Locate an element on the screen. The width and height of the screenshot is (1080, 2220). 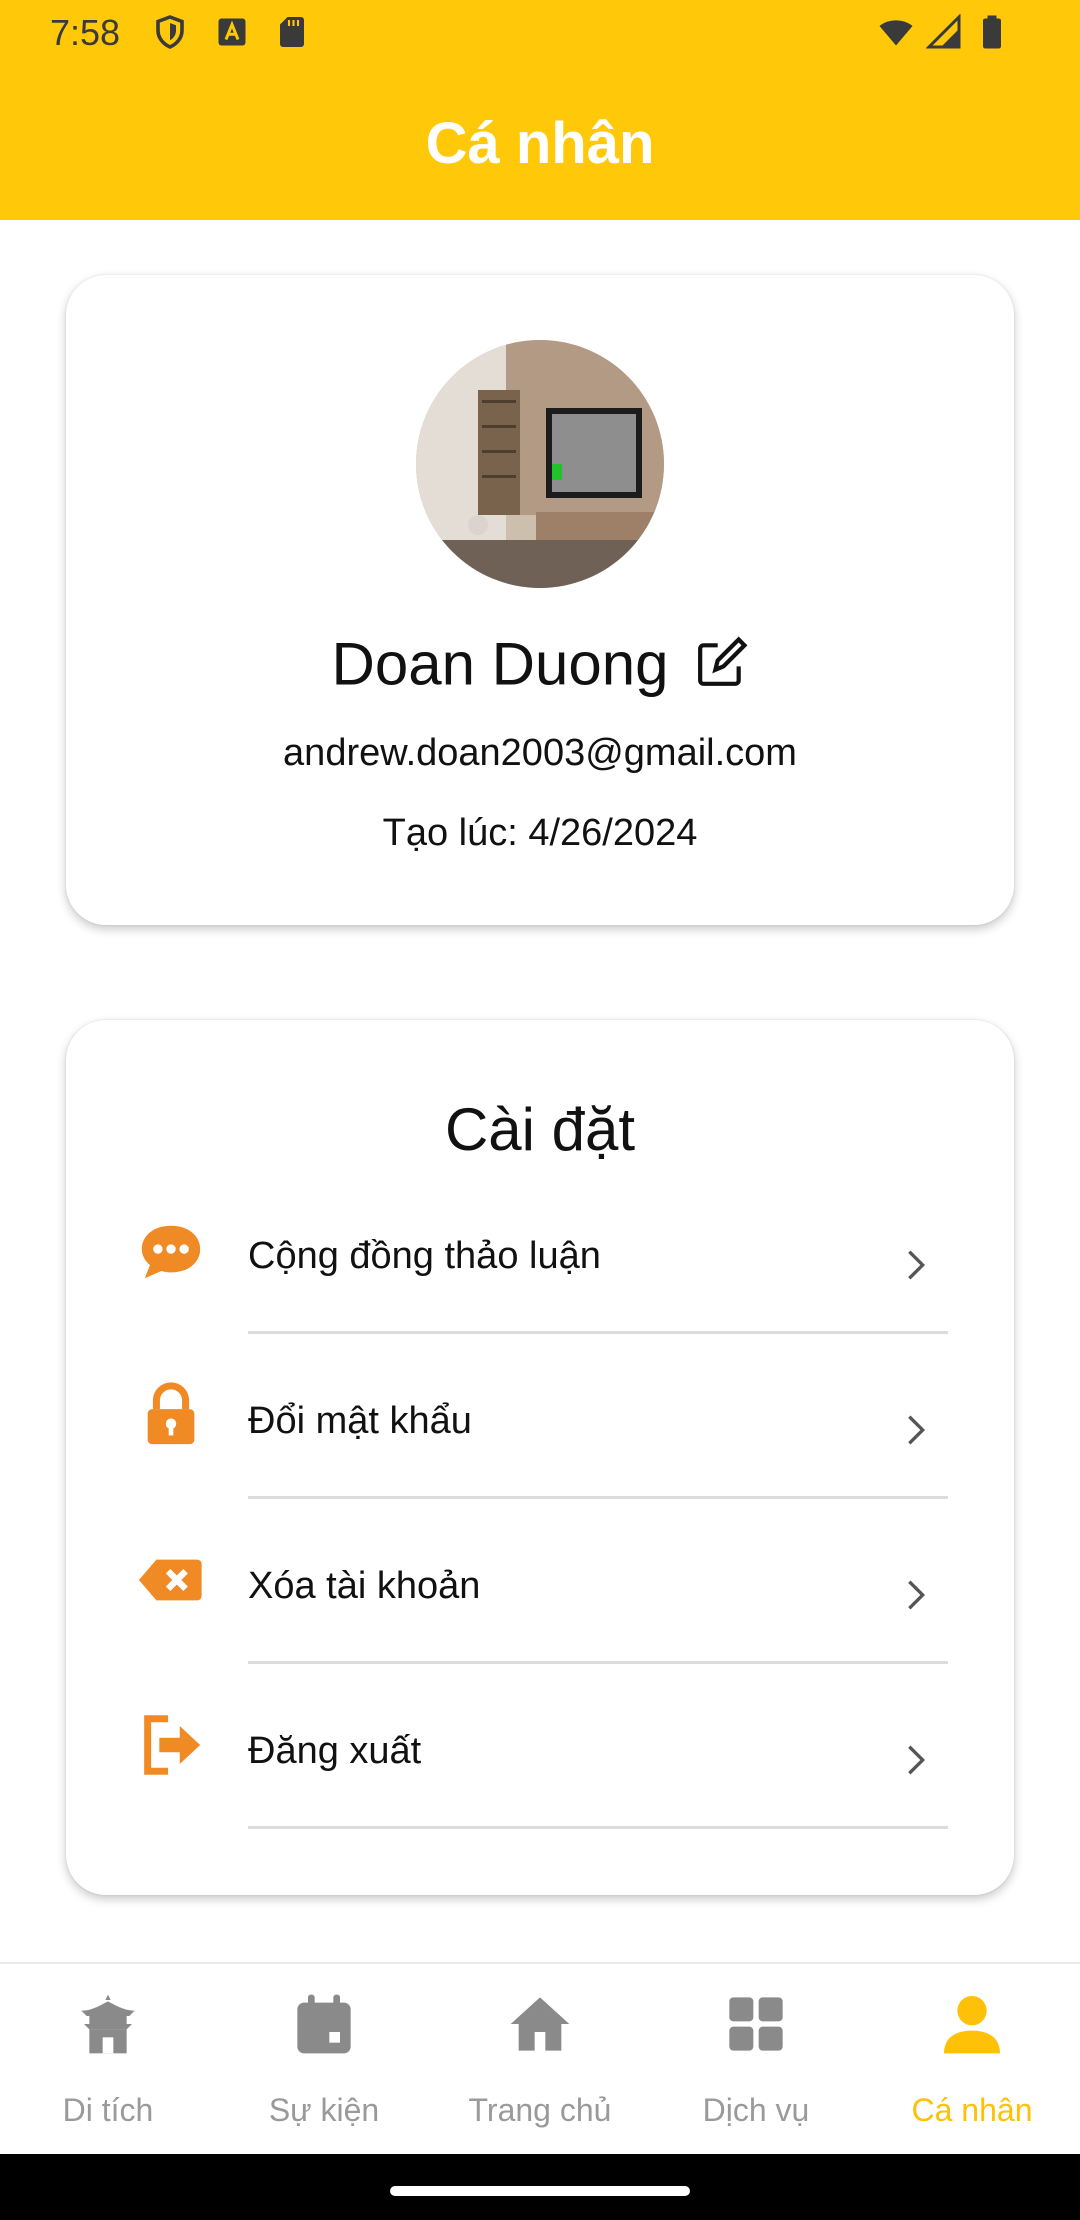
profile-created-date: Tạo lúc: 4/26/2024 is located at coordinates (540, 833).